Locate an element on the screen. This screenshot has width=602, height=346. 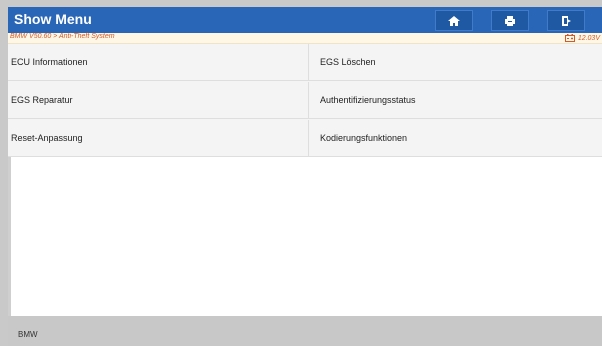
footer-label: BMW is located at coordinates (28, 334).